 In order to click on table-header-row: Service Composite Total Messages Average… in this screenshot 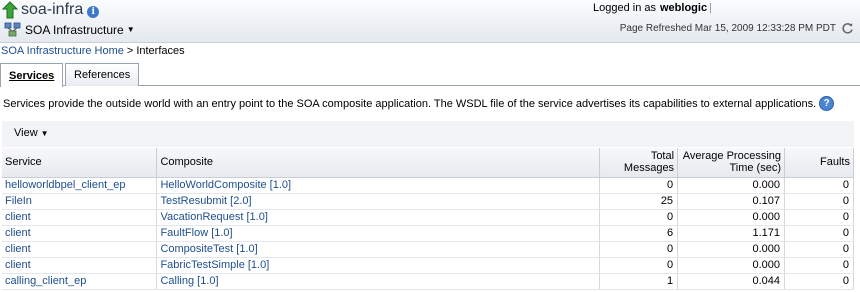, I will do `click(428, 163)`.